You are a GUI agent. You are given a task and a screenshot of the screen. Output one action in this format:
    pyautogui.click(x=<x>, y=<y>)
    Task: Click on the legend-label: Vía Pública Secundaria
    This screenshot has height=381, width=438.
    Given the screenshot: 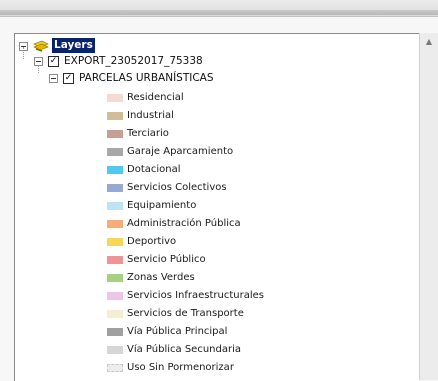 What is the action you would take?
    pyautogui.click(x=184, y=349)
    